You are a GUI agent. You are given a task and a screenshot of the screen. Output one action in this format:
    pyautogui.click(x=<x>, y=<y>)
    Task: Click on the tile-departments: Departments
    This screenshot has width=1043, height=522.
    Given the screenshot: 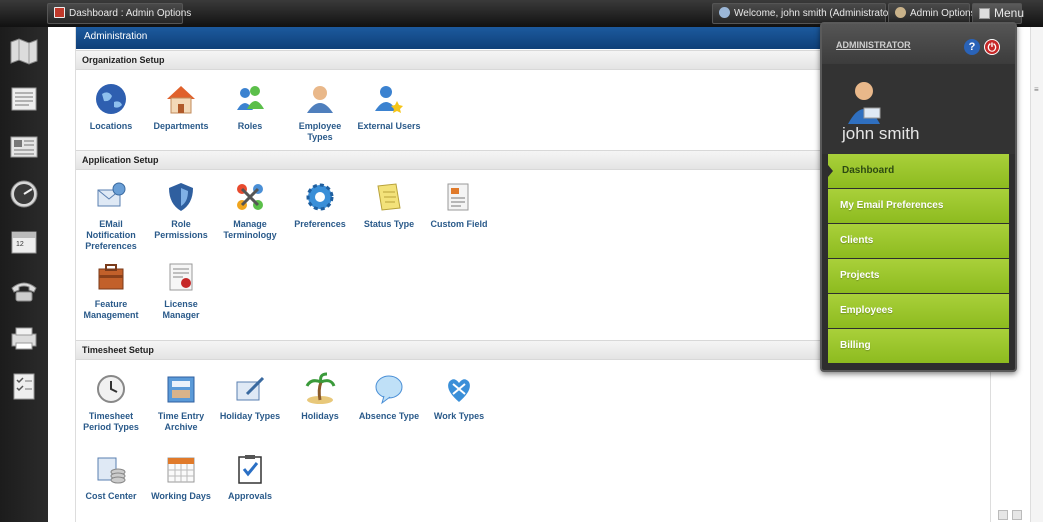 What is the action you would take?
    pyautogui.click(x=181, y=107)
    